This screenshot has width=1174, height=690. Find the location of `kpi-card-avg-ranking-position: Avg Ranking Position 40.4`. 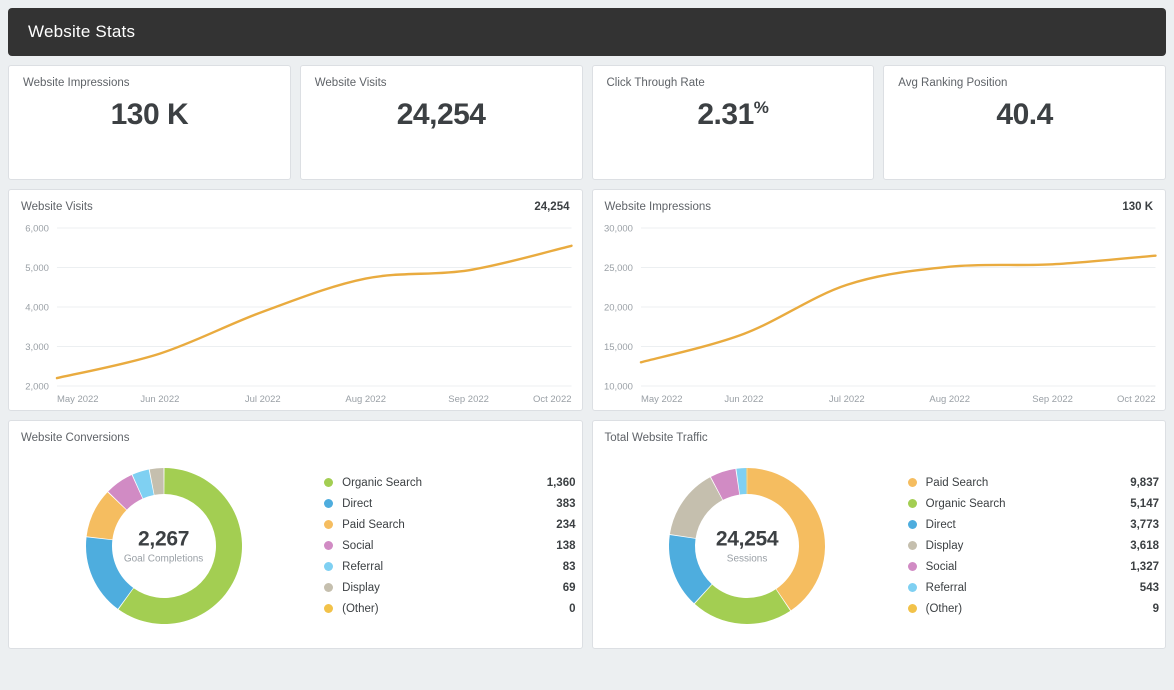

kpi-card-avg-ranking-position: Avg Ranking Position 40.4 is located at coordinates (1024, 122).